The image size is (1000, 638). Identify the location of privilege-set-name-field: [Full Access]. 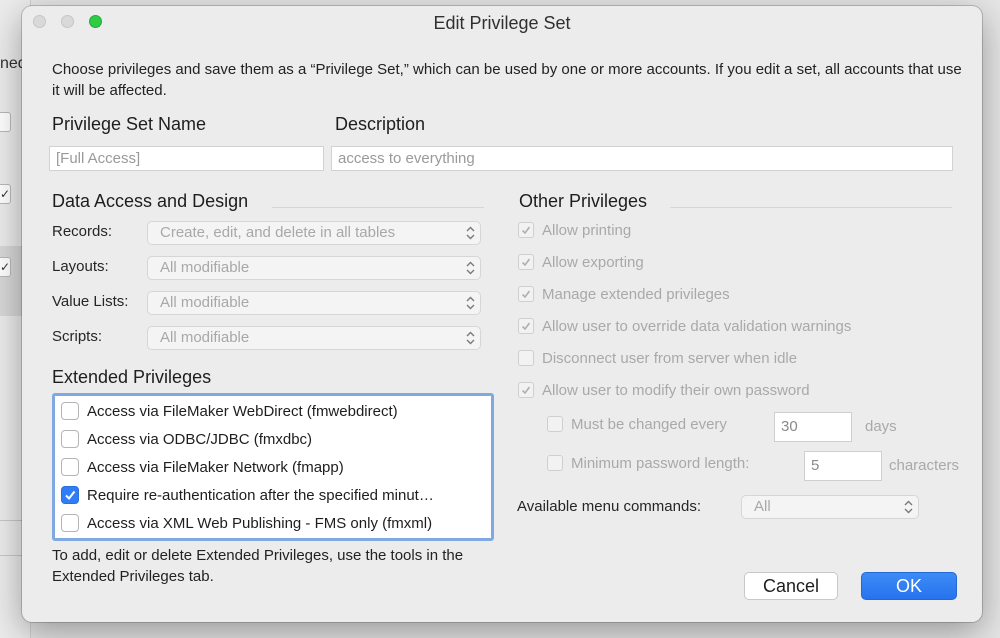
(186, 158).